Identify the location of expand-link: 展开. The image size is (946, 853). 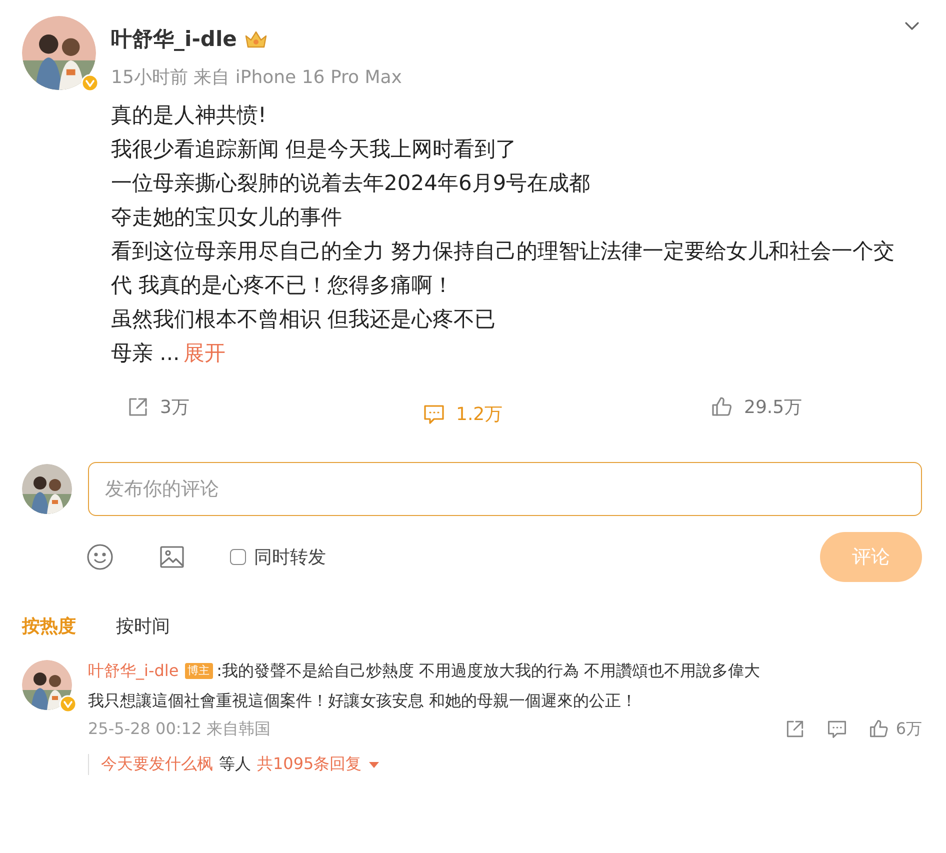
(205, 353).